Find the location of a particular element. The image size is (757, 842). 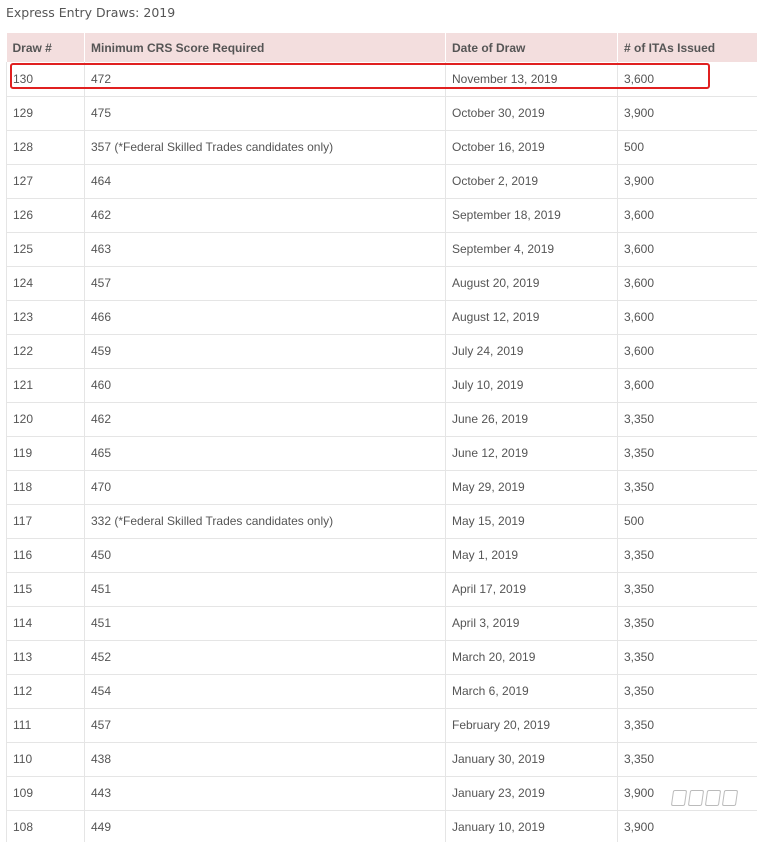

header-itas-issued: # of ITAs Issued is located at coordinates (687, 47).